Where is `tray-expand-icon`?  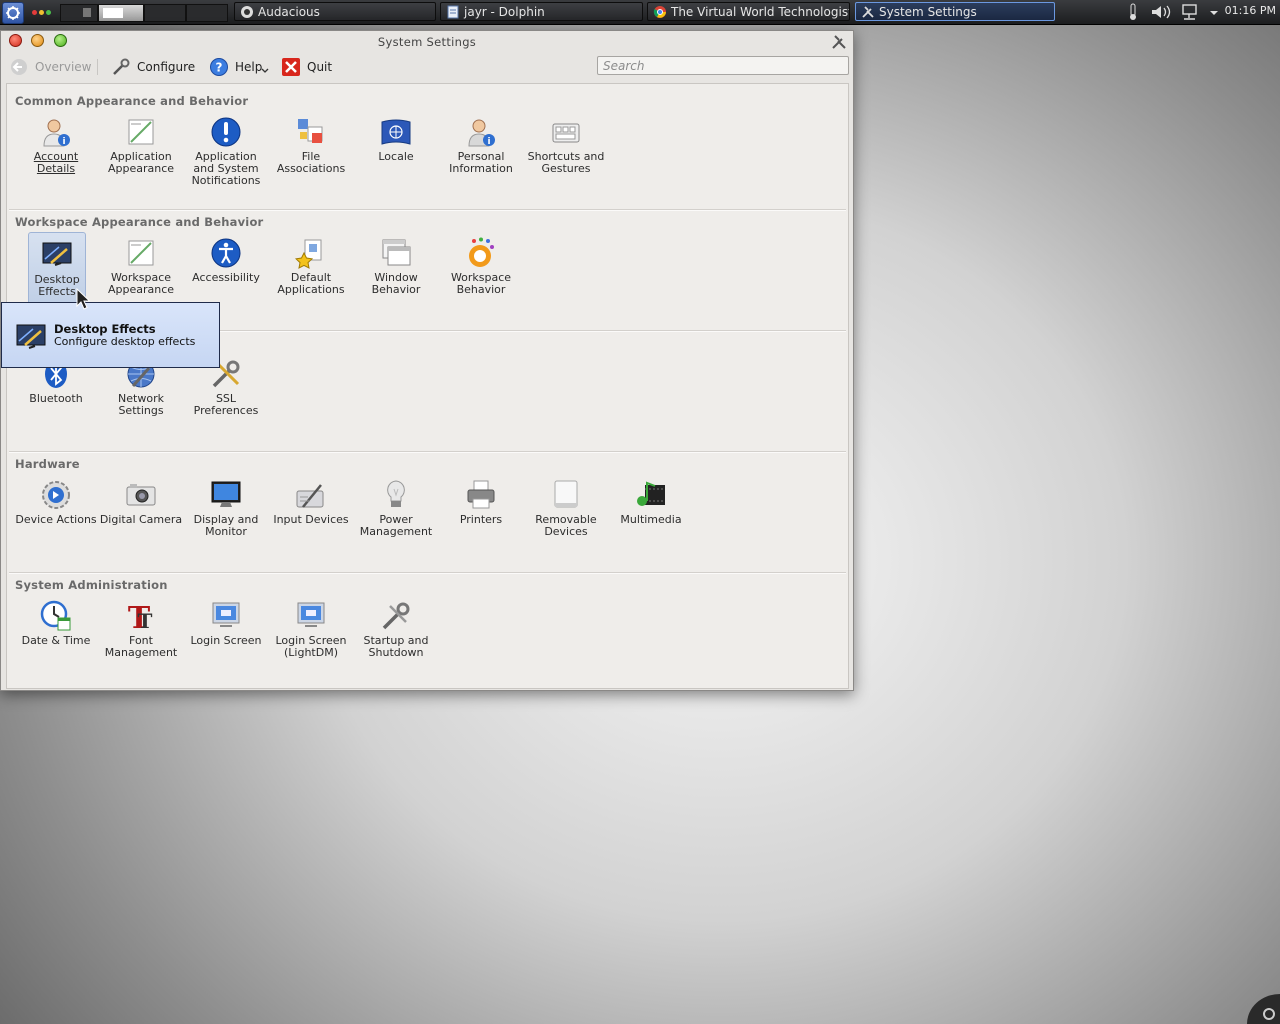
tray-expand-icon is located at coordinates (1214, 12).